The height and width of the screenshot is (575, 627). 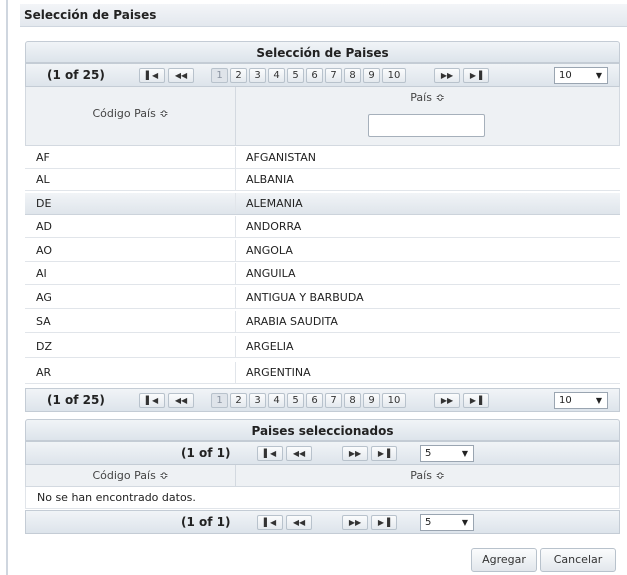 I want to click on table-row: DZ ARGELIA, so click(x=322, y=347).